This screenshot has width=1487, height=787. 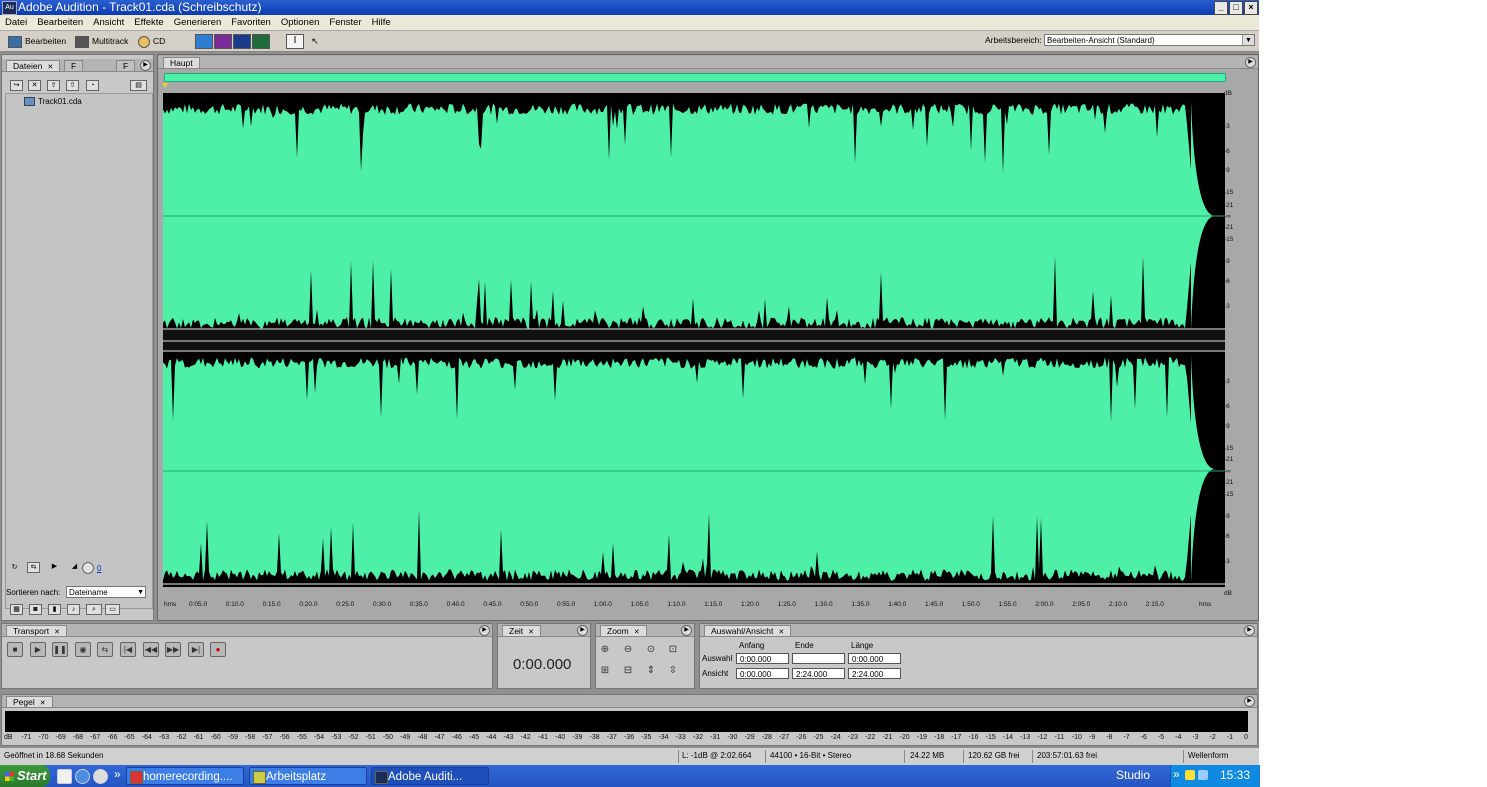 I want to click on selection-start-field: 0:00.000, so click(x=762, y=658).